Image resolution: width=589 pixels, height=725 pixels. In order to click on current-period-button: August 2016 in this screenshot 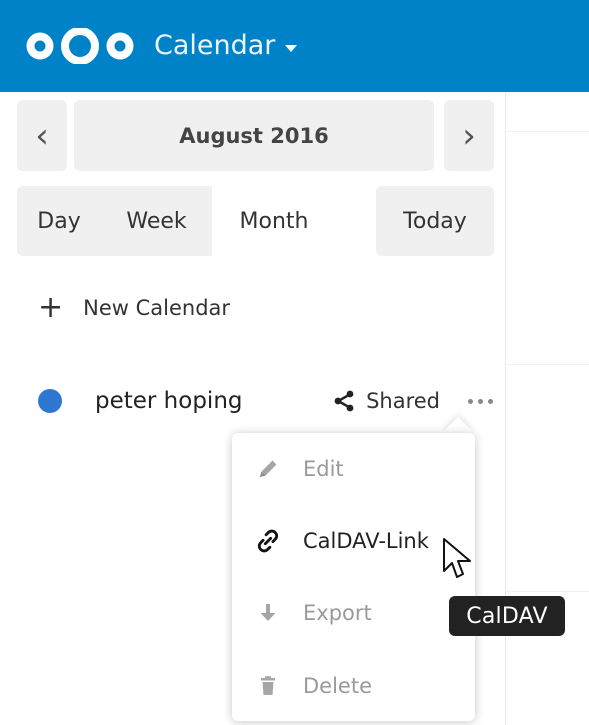, I will do `click(254, 135)`.